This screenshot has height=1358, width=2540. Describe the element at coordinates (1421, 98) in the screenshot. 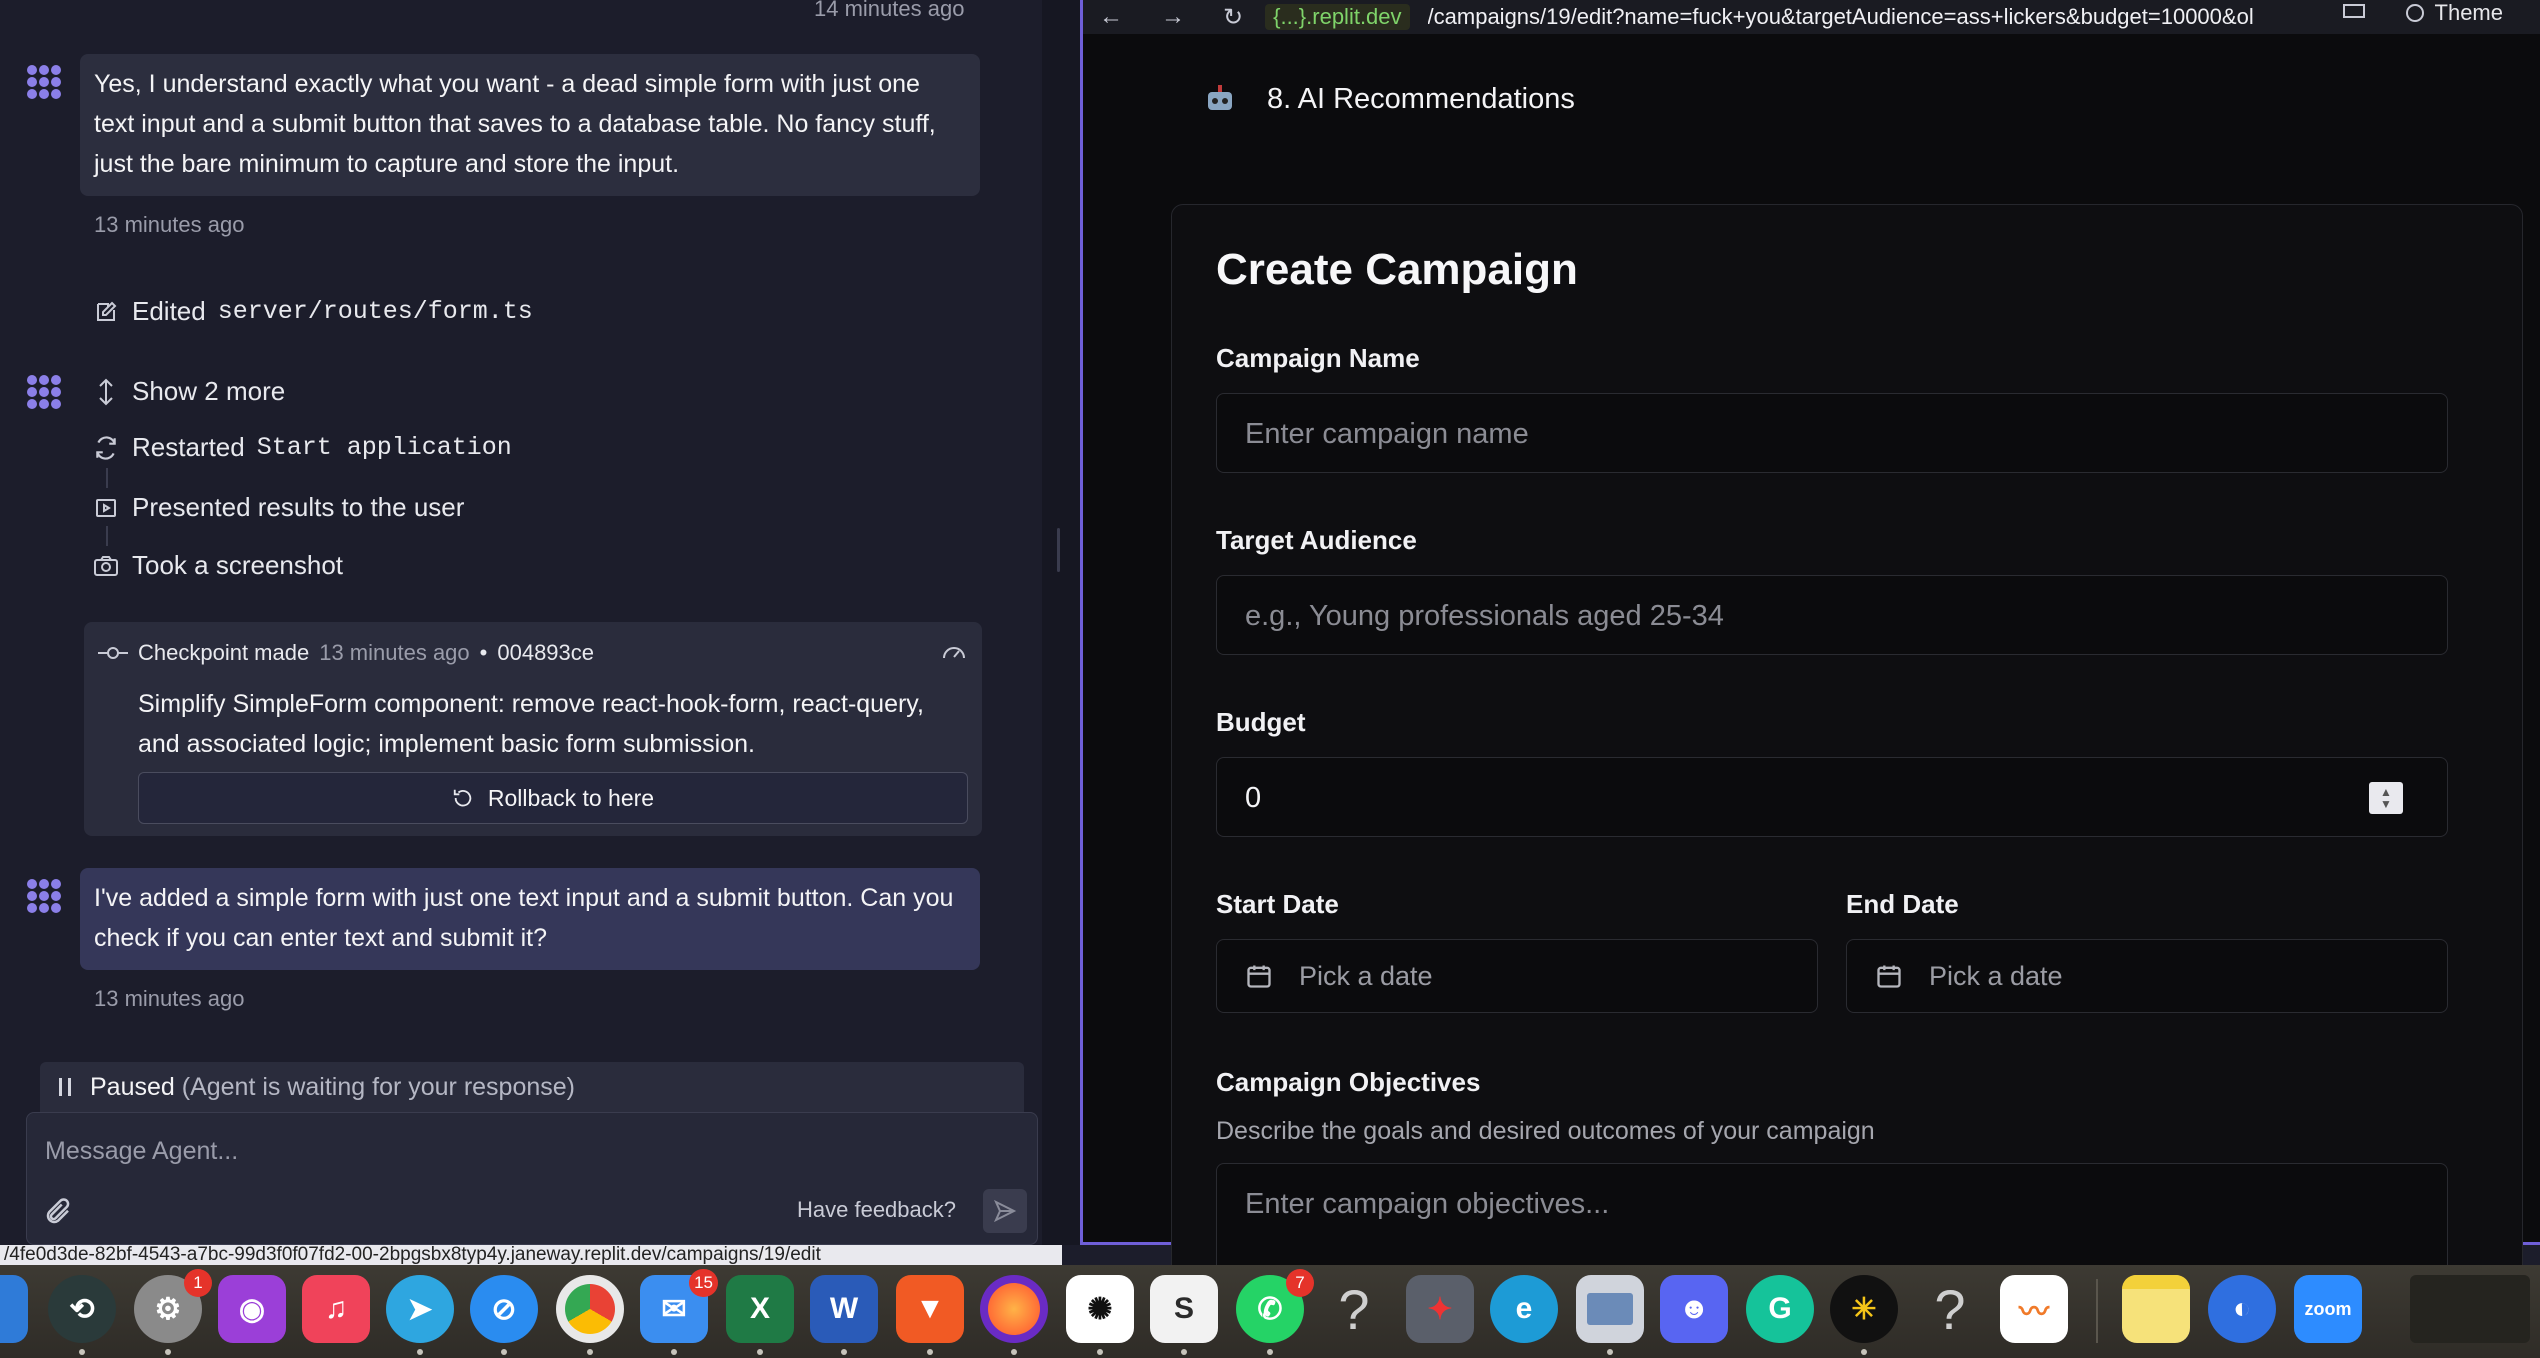

I see `section-heading-label: 8. AI Recommendations` at that location.